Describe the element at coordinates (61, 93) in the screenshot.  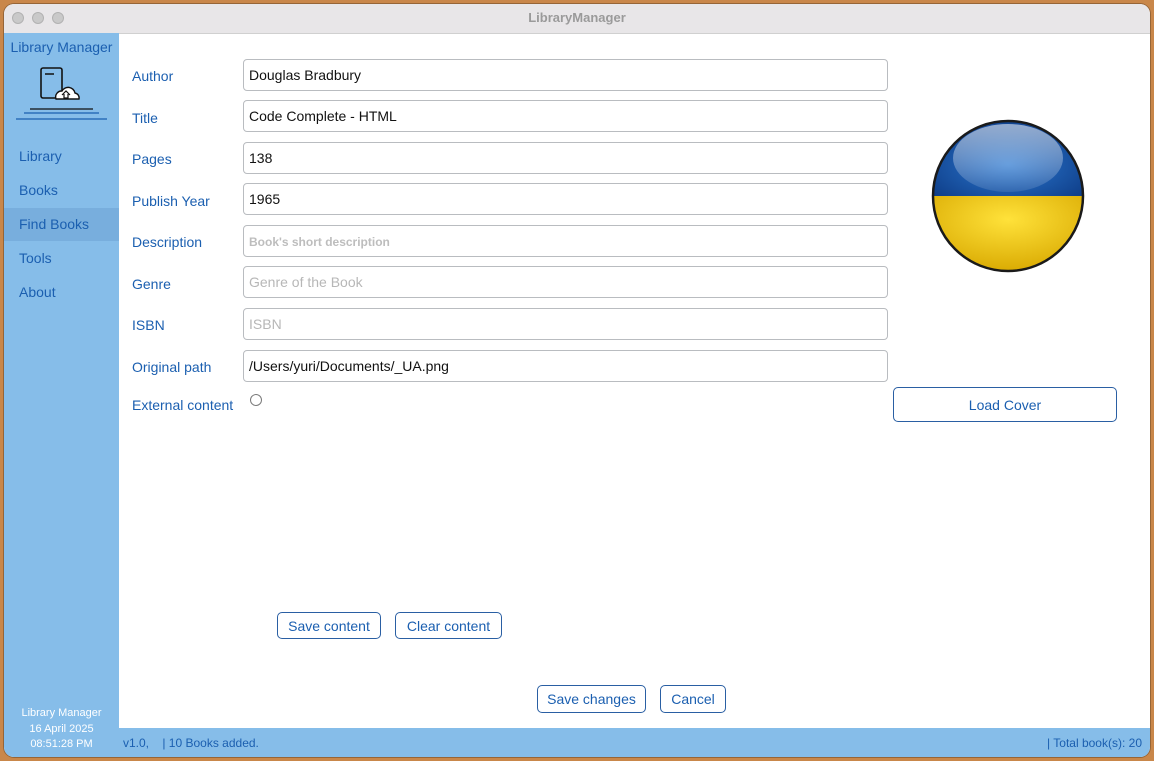
I see `library-logo-icon` at that location.